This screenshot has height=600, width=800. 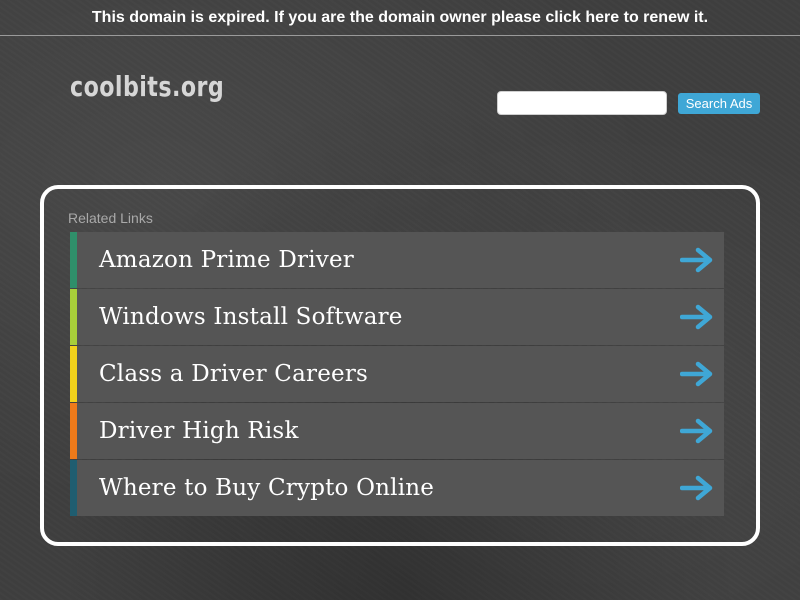 What do you see at coordinates (397, 260) in the screenshot?
I see `related-link-item: Amazon Prime Driver` at bounding box center [397, 260].